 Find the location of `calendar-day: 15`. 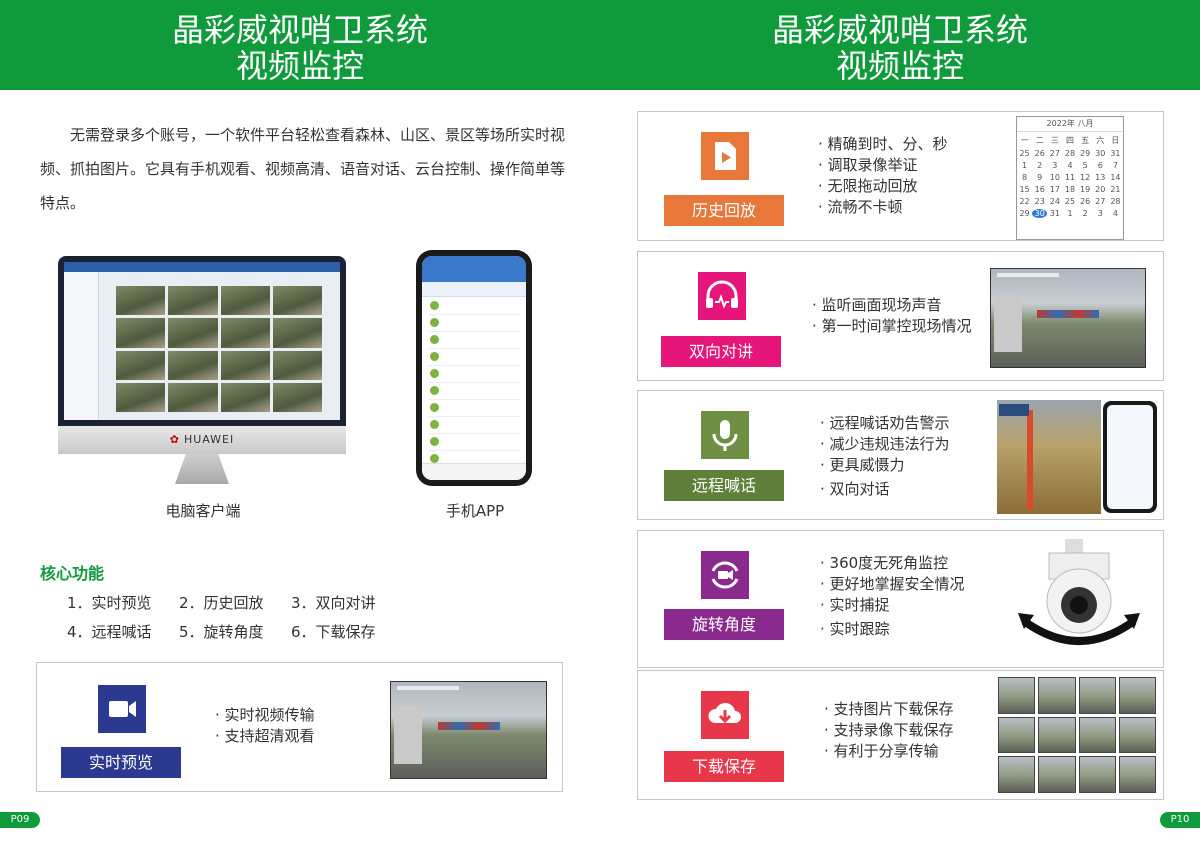

calendar-day: 15 is located at coordinates (1024, 189).